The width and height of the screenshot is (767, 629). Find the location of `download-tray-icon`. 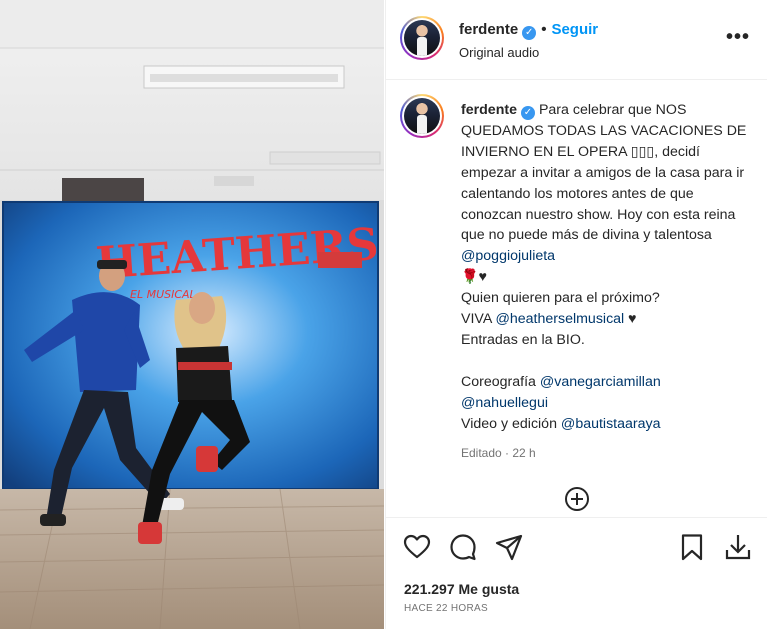

download-tray-icon is located at coordinates (738, 547).